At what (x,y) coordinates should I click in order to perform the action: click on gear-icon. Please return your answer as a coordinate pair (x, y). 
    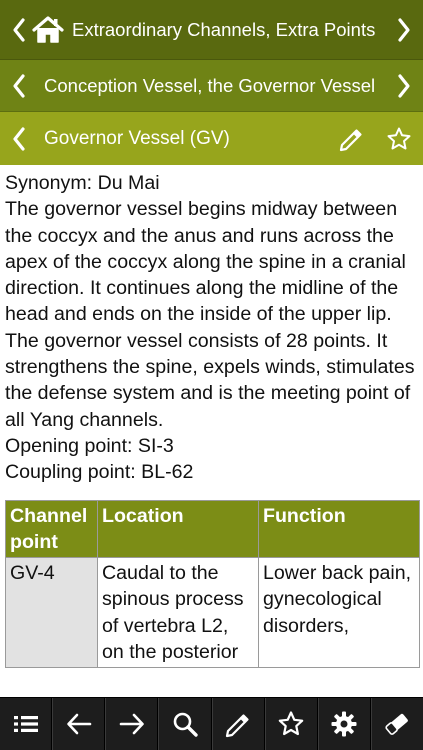
    Looking at the image, I should click on (344, 724).